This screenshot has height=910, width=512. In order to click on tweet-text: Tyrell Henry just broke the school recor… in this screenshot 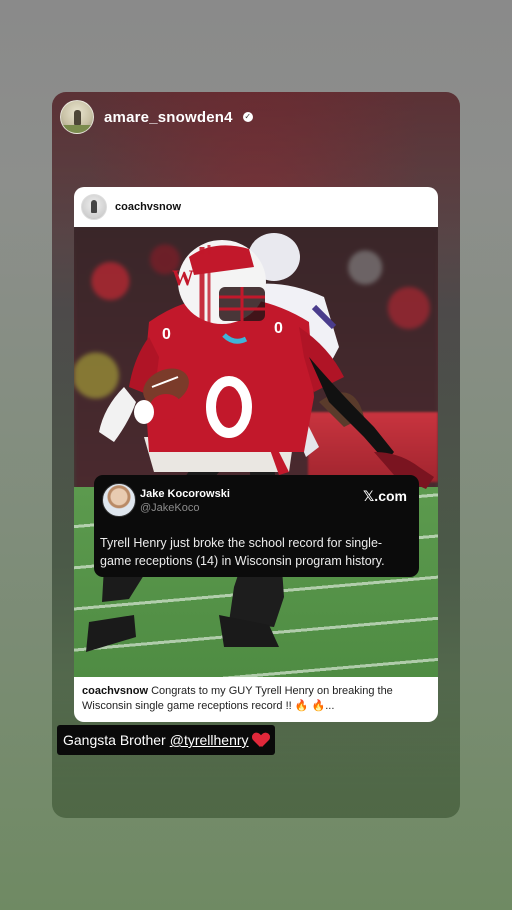, I will do `click(242, 552)`.